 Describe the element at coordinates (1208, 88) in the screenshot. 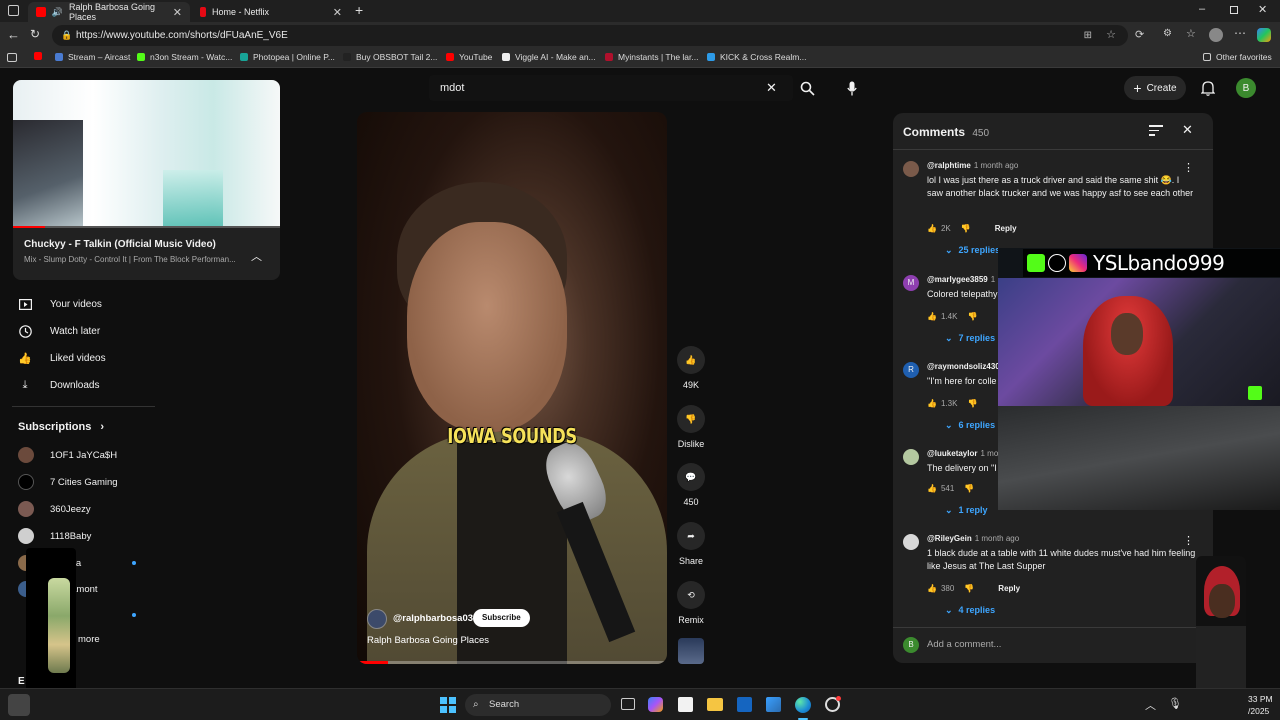

I see `notifications-bell-icon` at that location.